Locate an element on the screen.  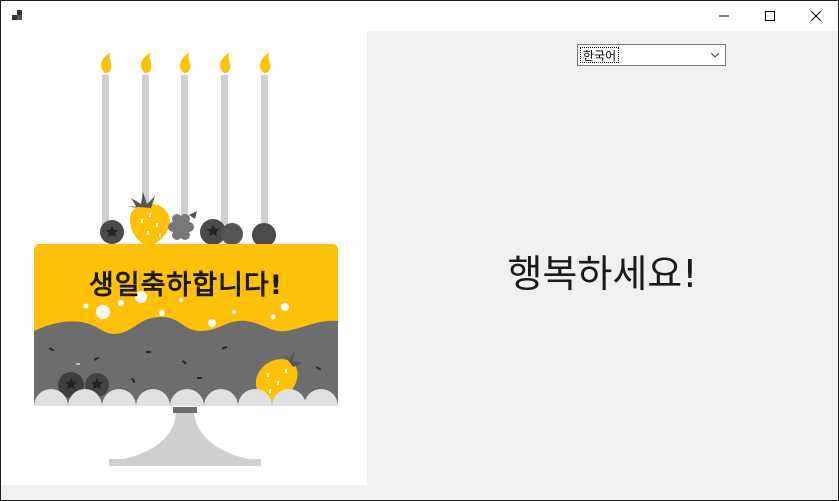
language-select-value: 한국어 is located at coordinates (600, 55).